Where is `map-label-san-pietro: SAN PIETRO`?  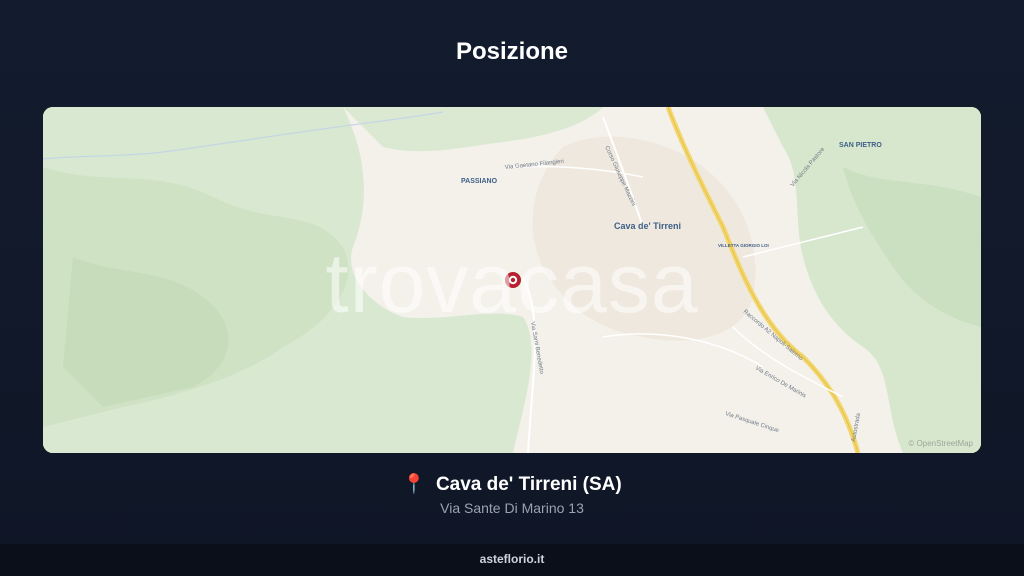
map-label-san-pietro: SAN PIETRO is located at coordinates (860, 145).